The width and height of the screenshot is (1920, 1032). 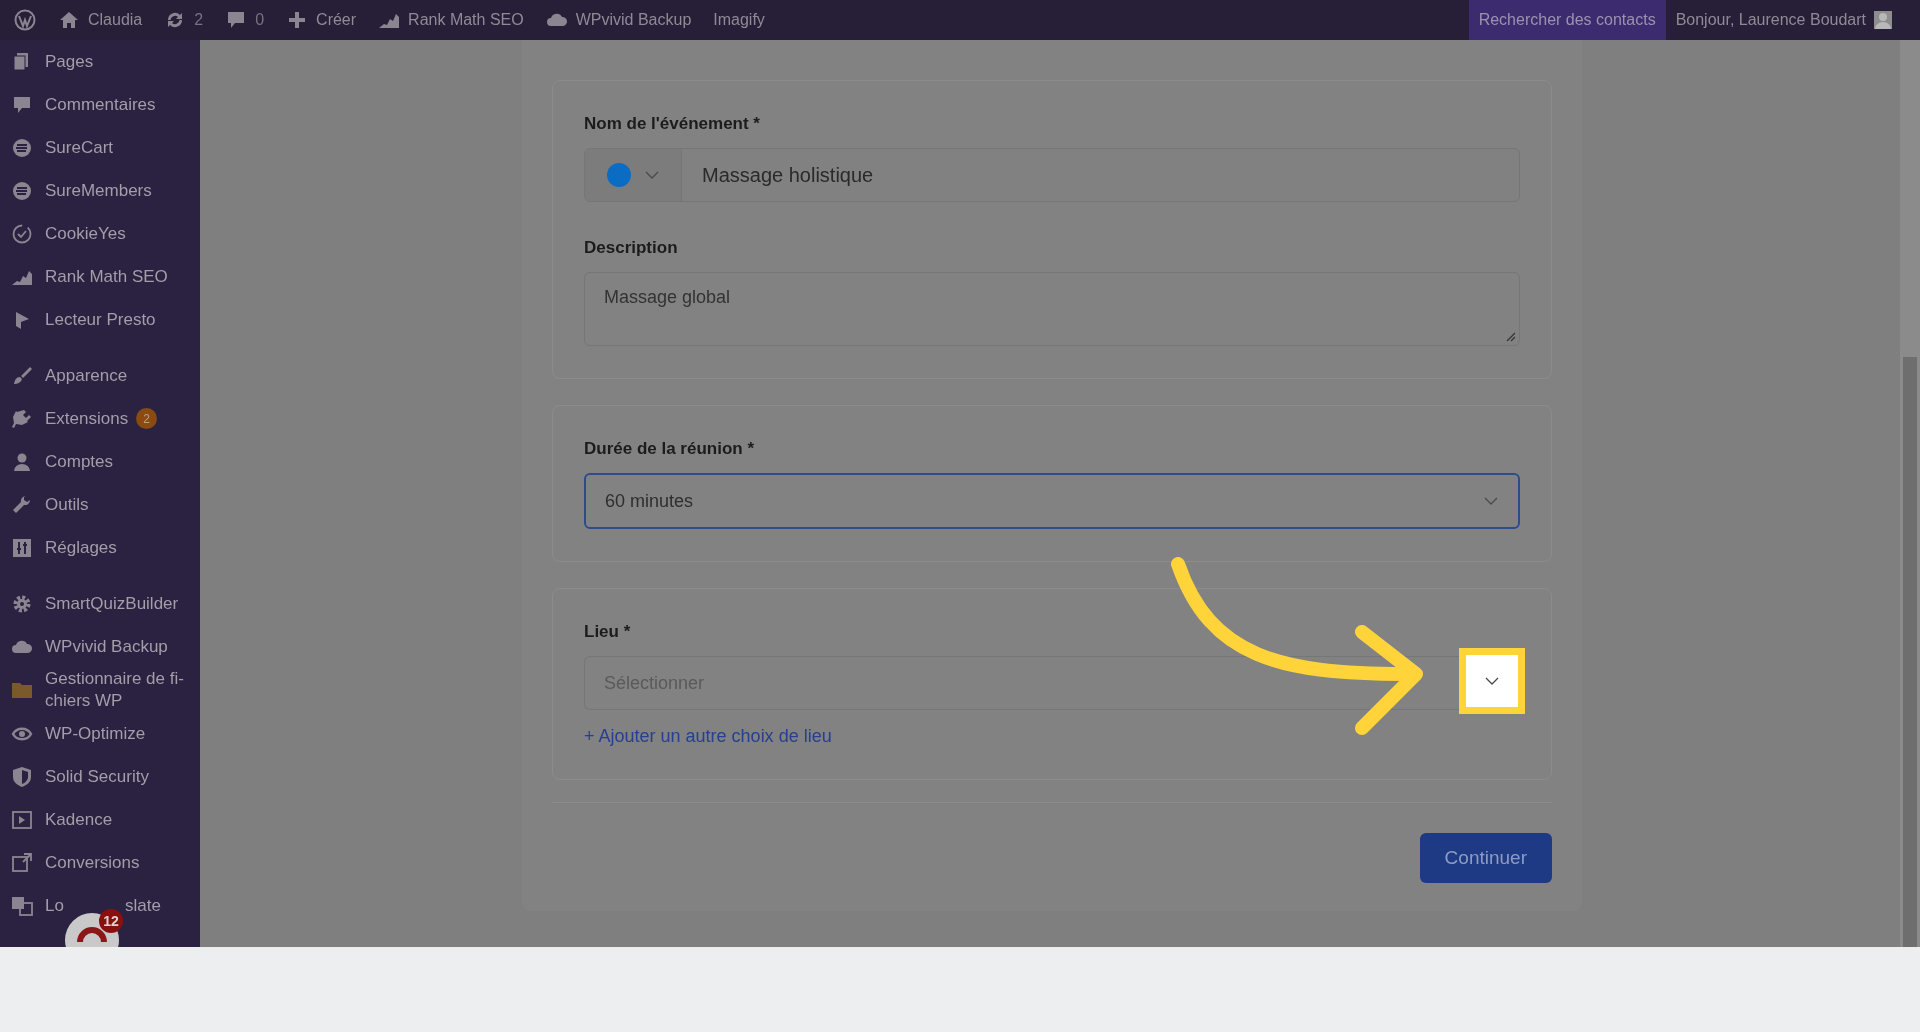 What do you see at coordinates (81, 547) in the screenshot?
I see `menu-item: Réglages` at bounding box center [81, 547].